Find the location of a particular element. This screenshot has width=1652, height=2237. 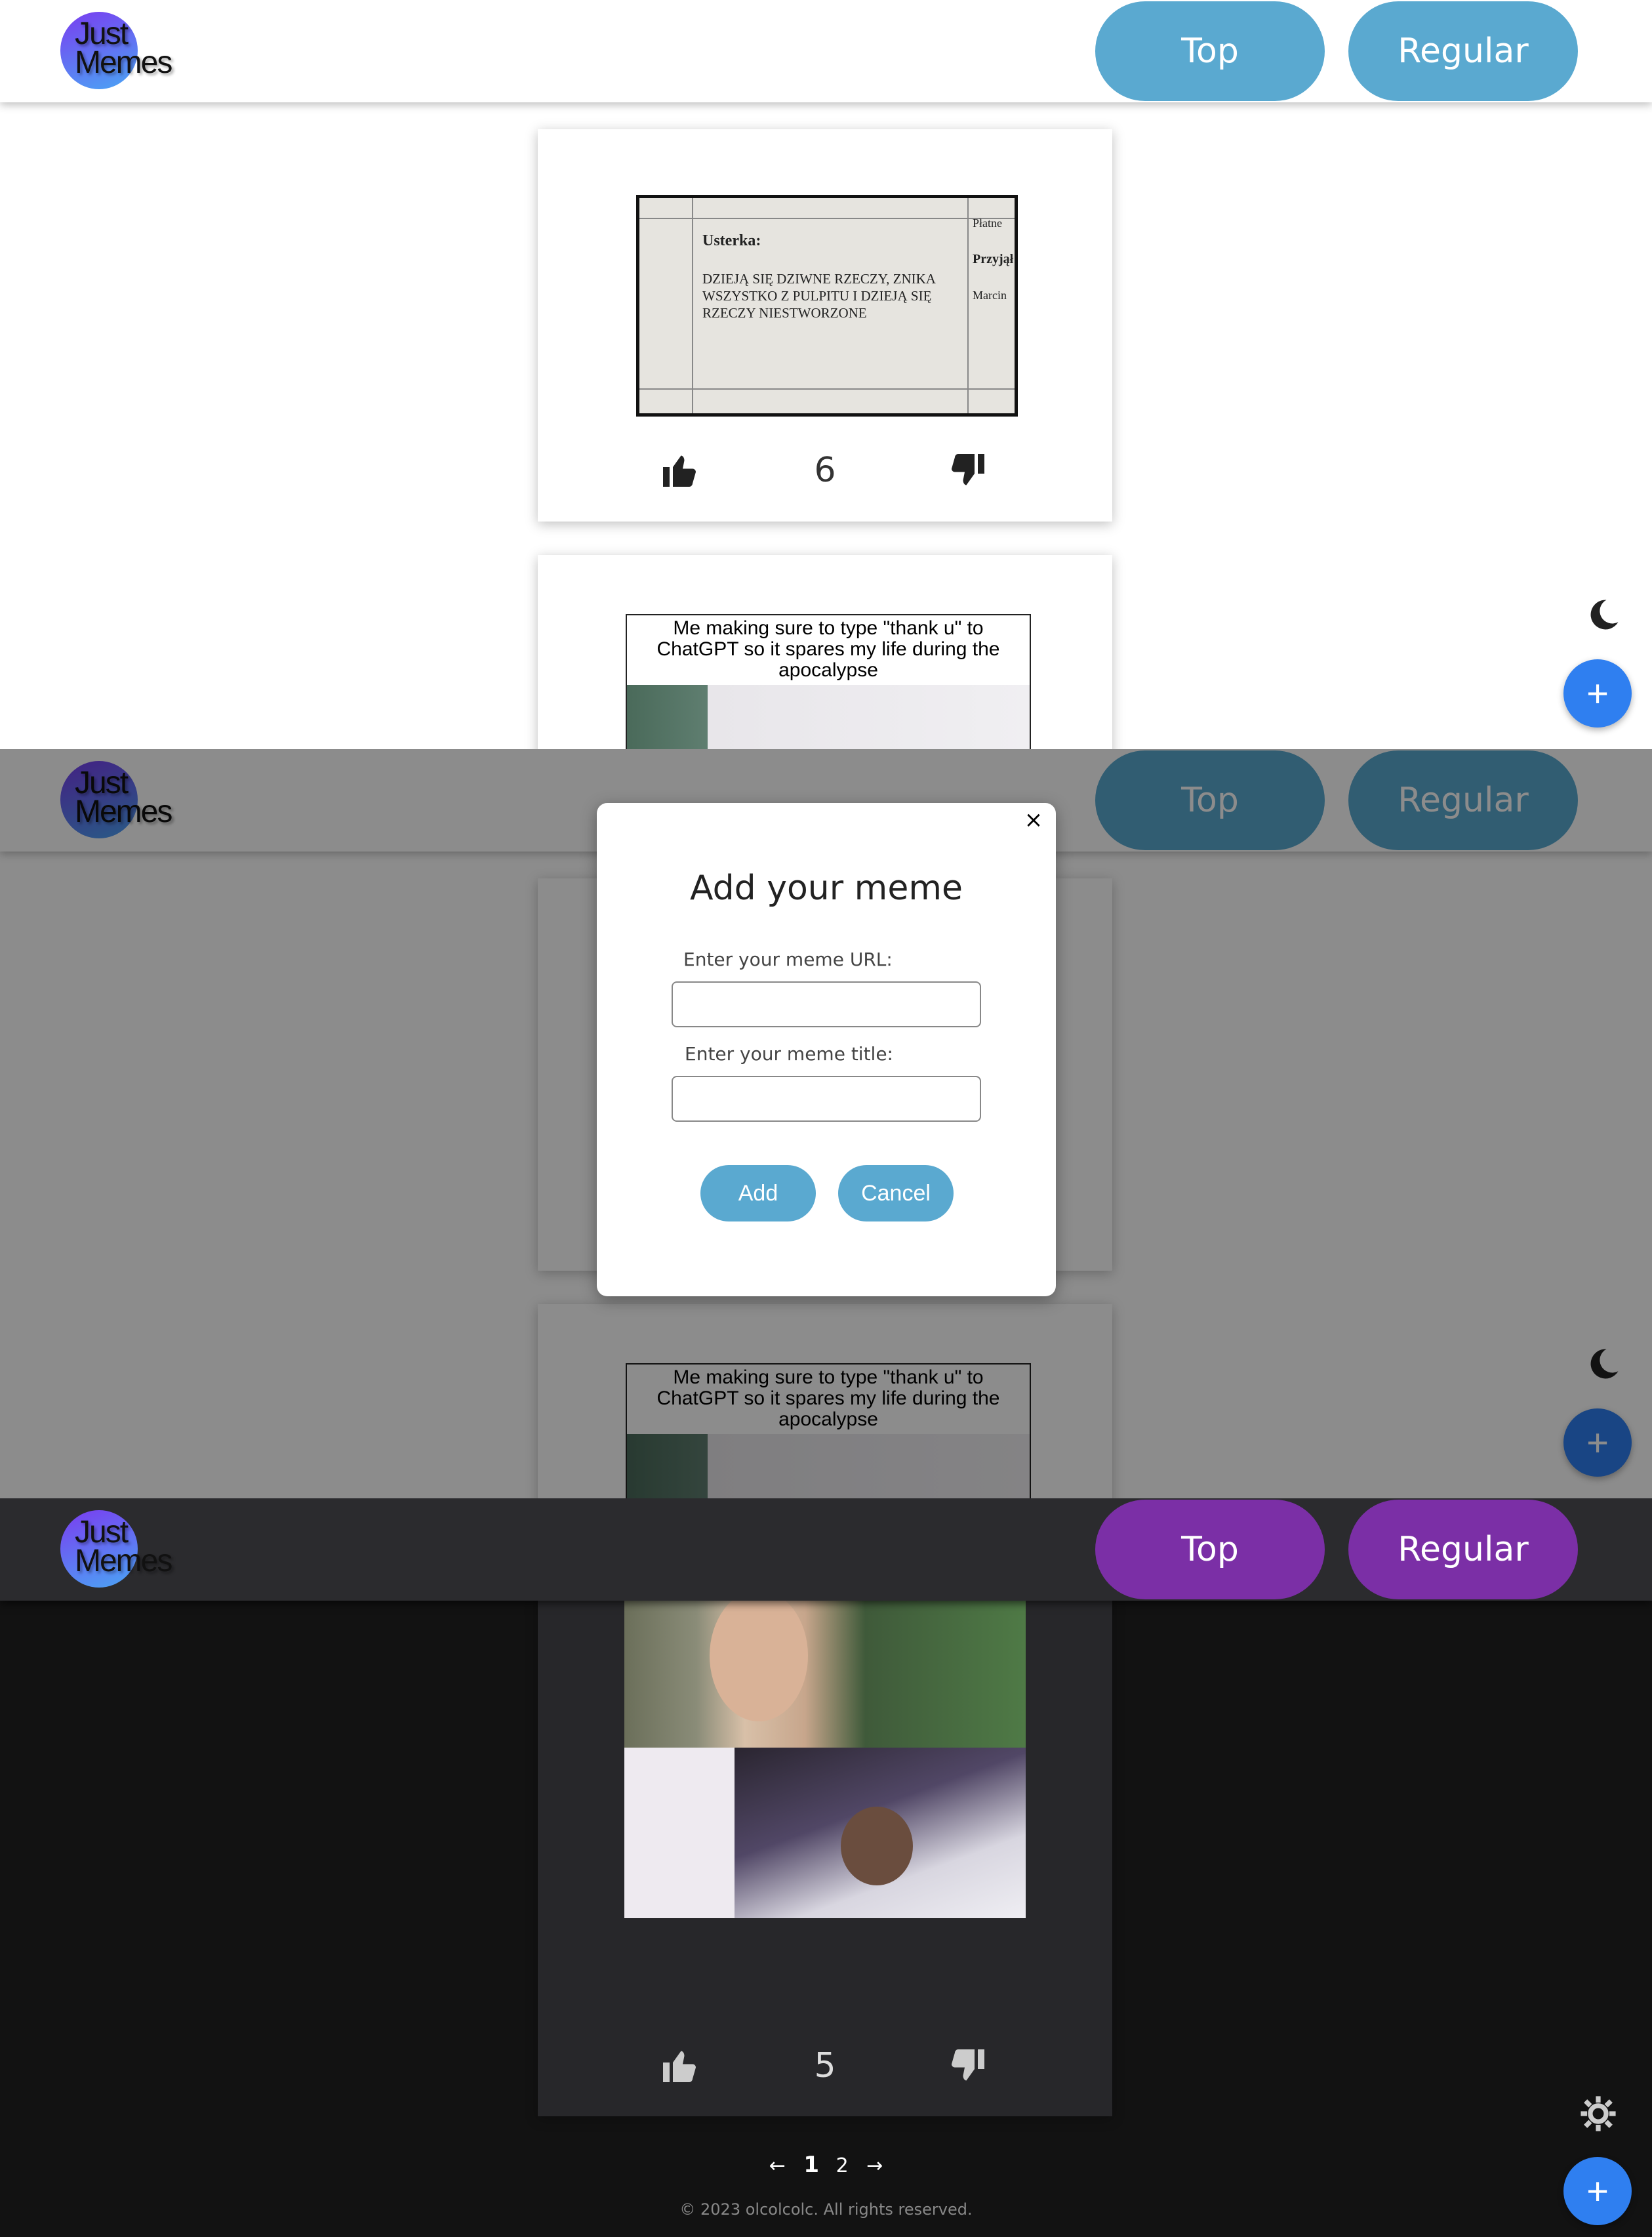

receipt-col-przyjal: Przyjął is located at coordinates (994, 259).